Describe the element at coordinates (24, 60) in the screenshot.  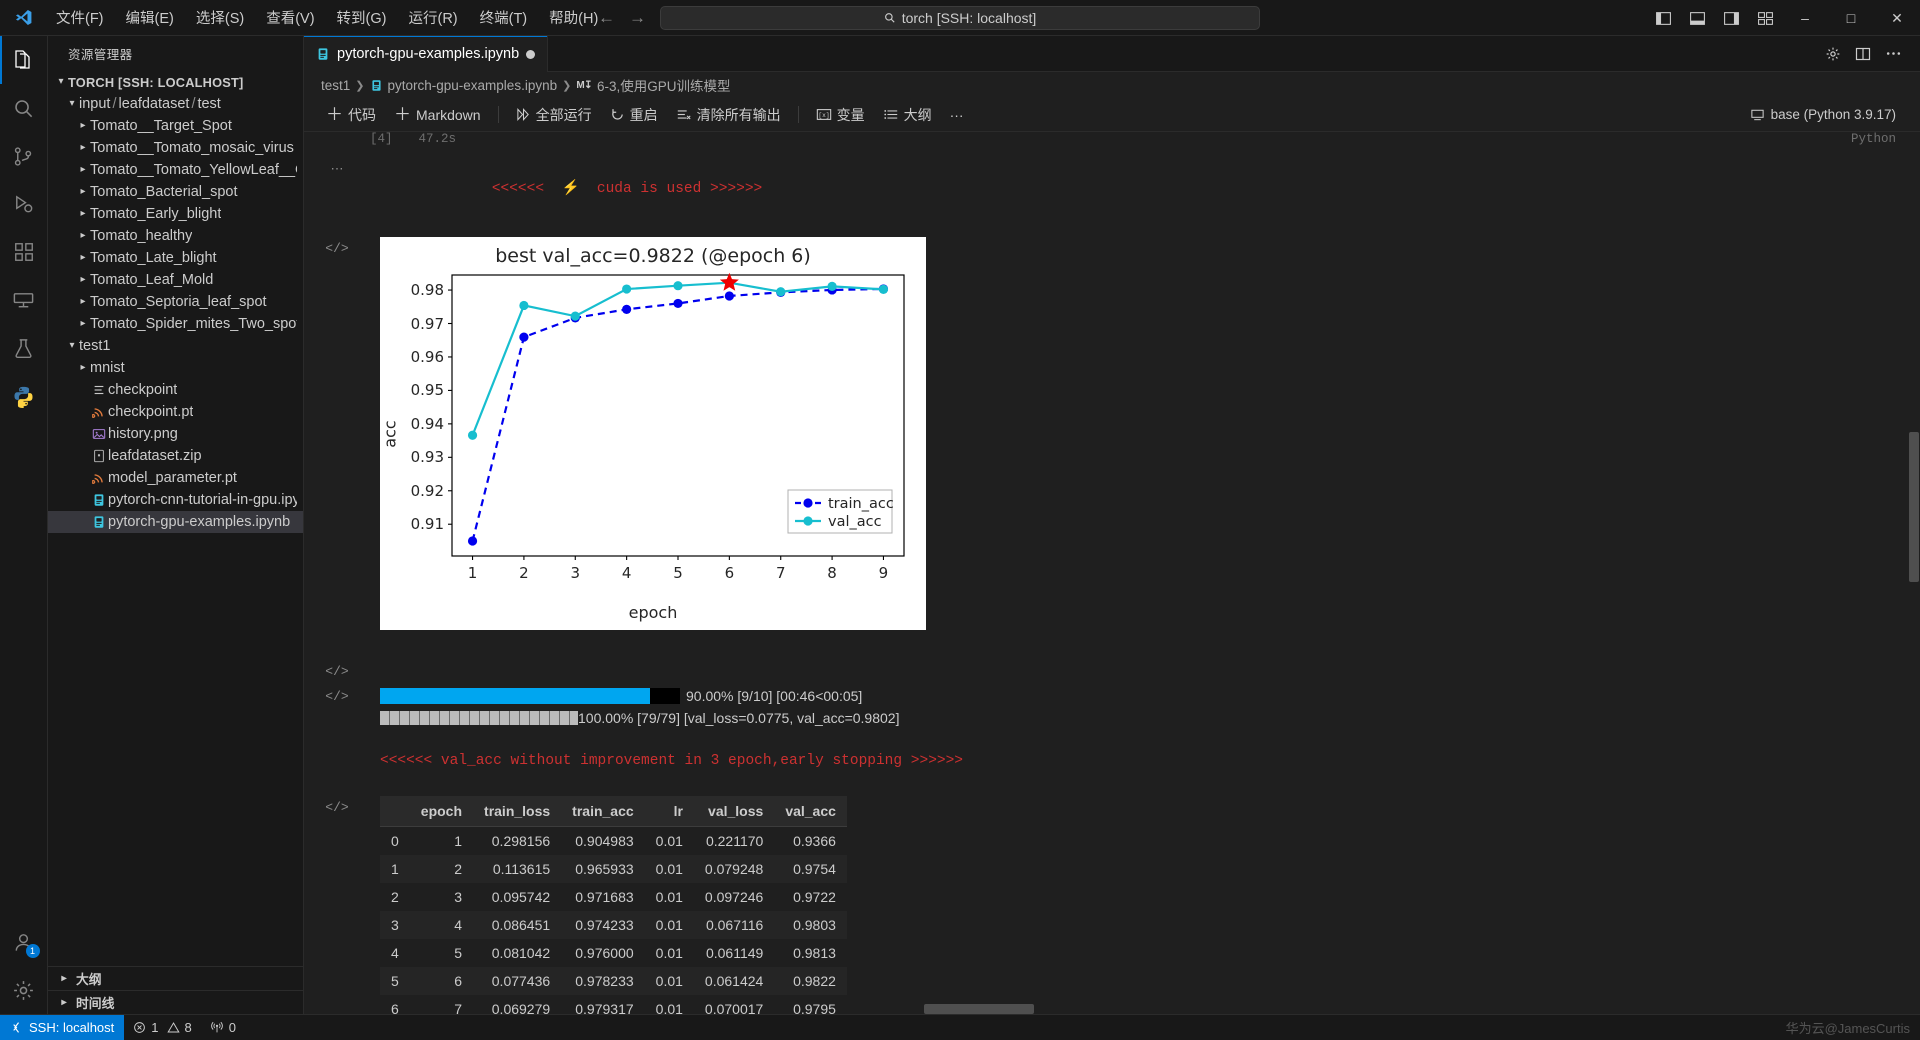
I see `activity-explorer` at that location.